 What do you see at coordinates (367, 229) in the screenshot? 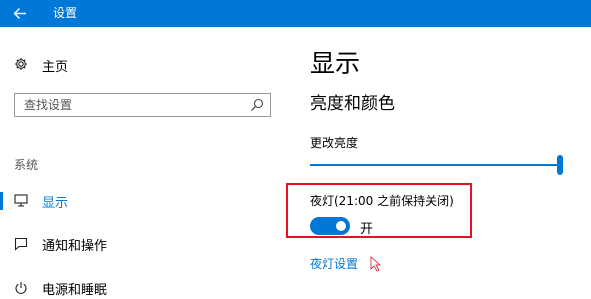
I see `toggle-state-text: 开` at bounding box center [367, 229].